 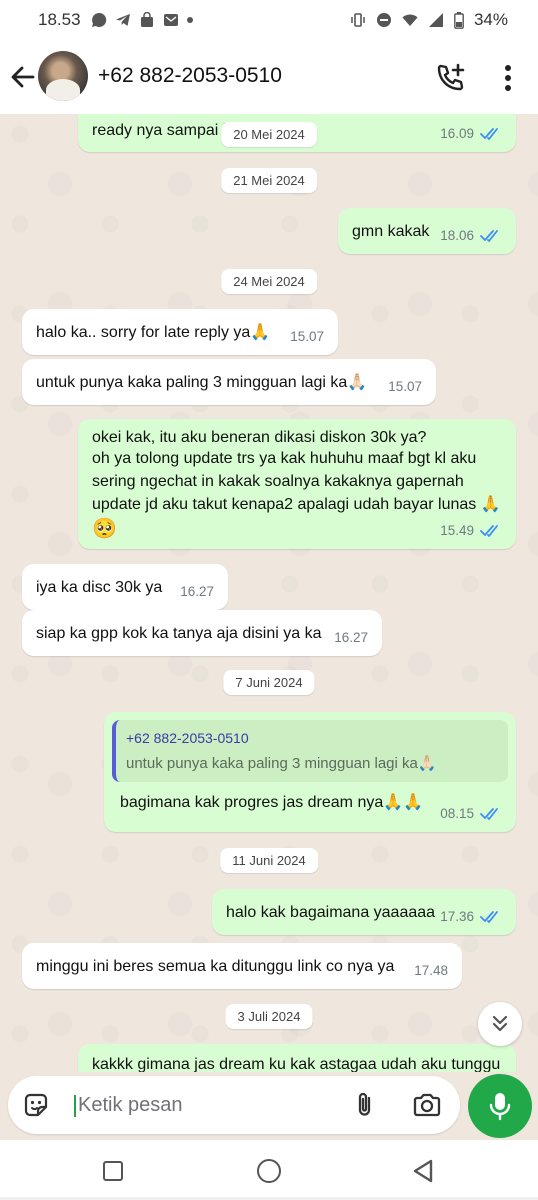 I want to click on message-meta: 17.36, so click(x=471, y=916).